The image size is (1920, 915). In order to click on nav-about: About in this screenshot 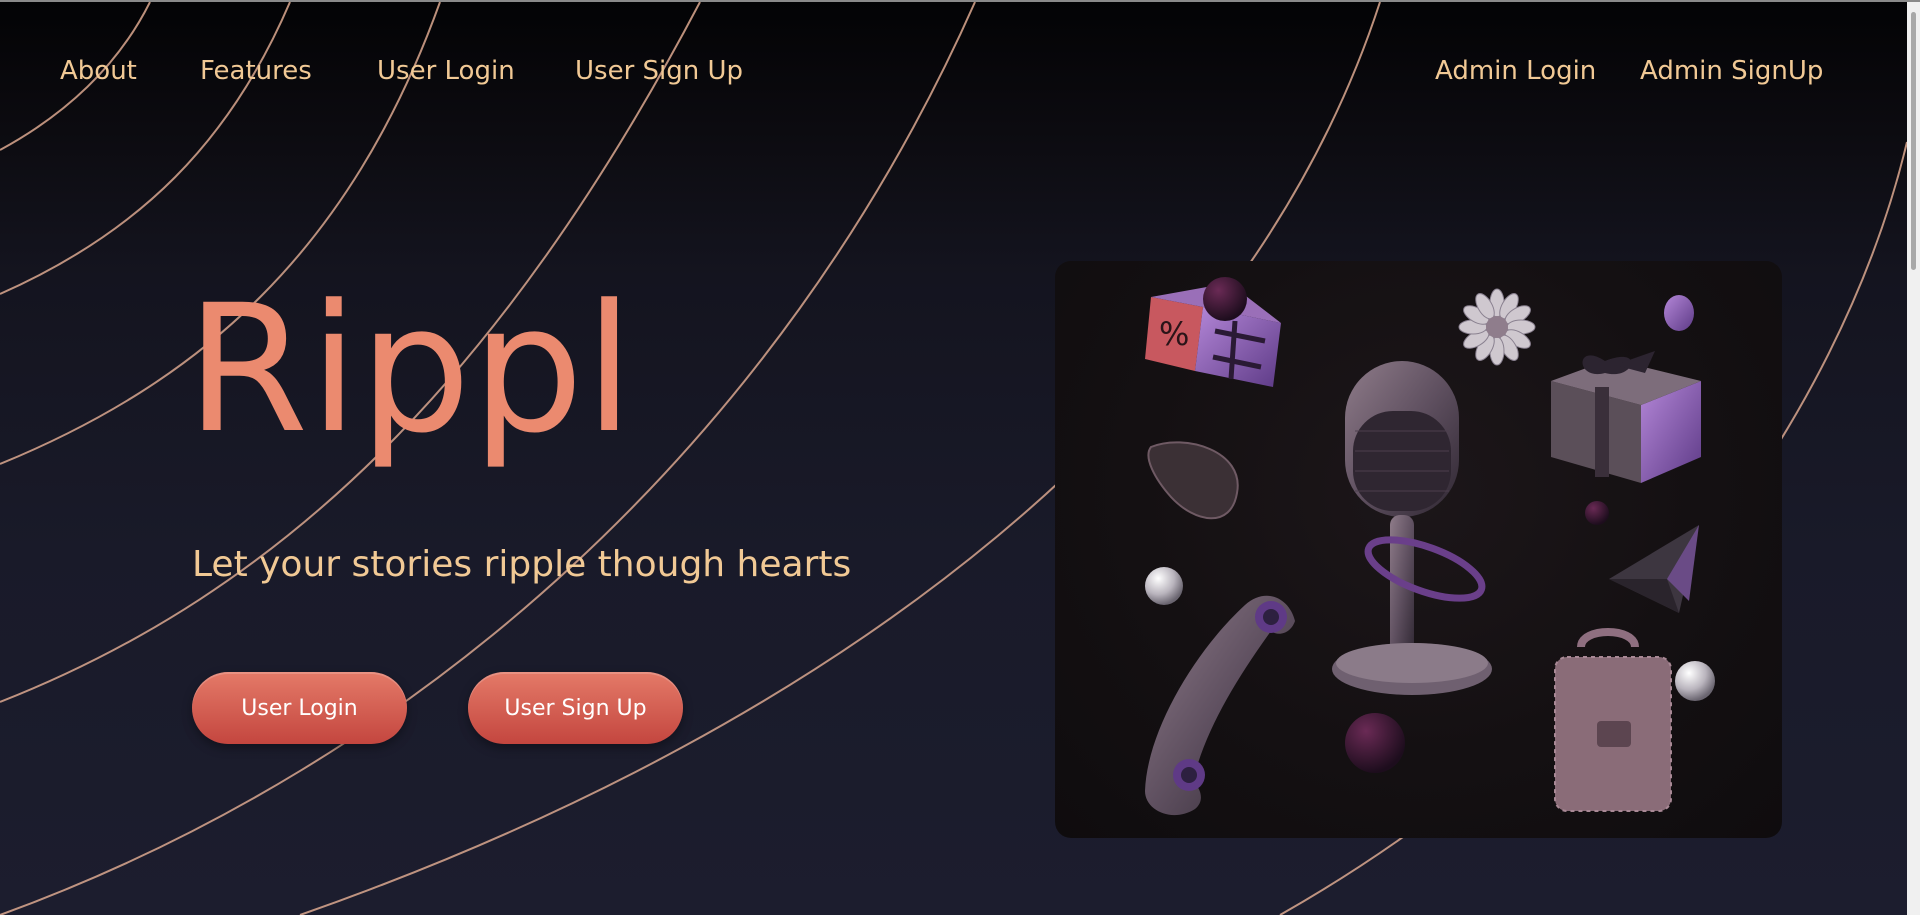, I will do `click(98, 71)`.